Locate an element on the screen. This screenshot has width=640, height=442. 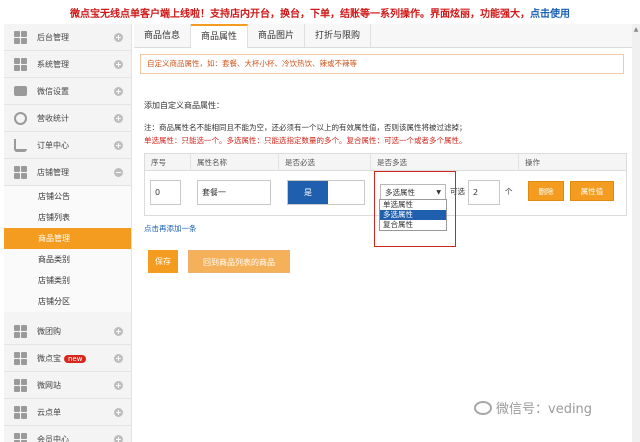
sidebar-subitem-goods-category: 商品类别 is located at coordinates (67, 259).